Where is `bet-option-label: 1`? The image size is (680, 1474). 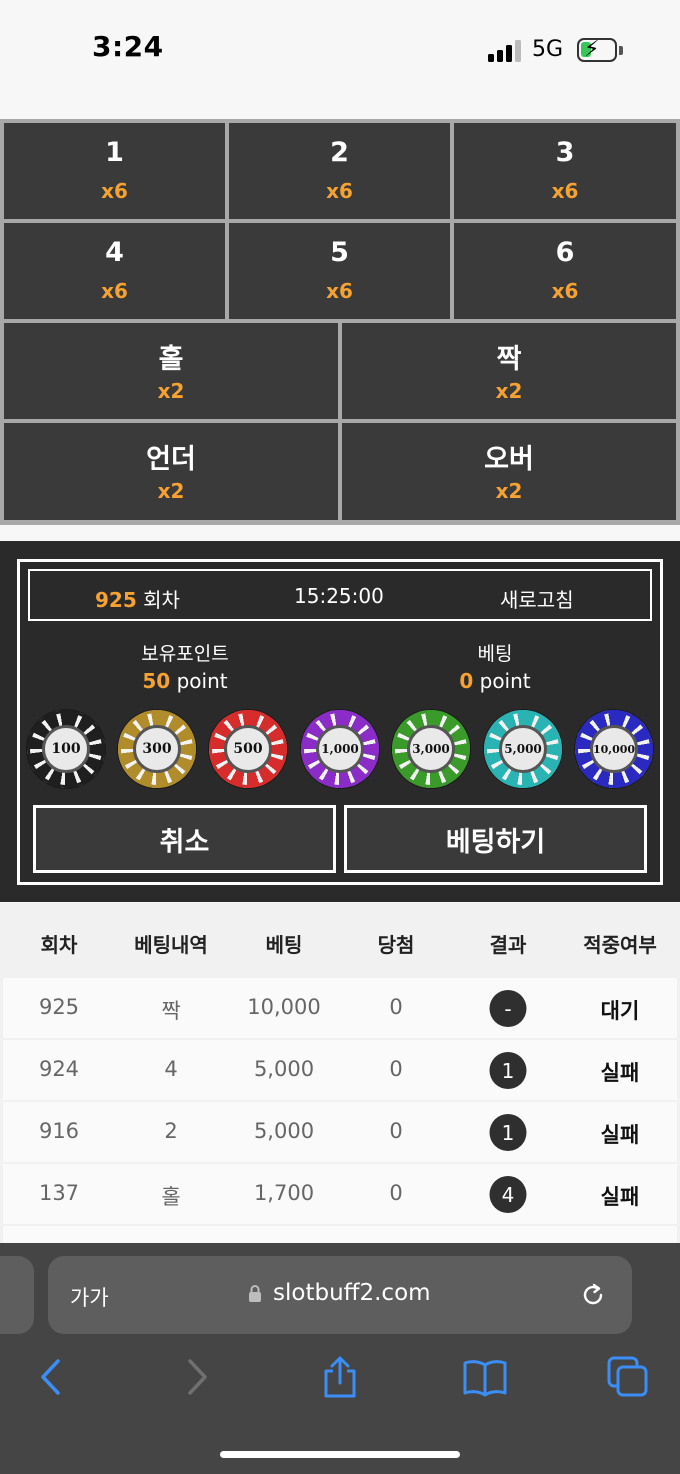 bet-option-label: 1 is located at coordinates (114, 152).